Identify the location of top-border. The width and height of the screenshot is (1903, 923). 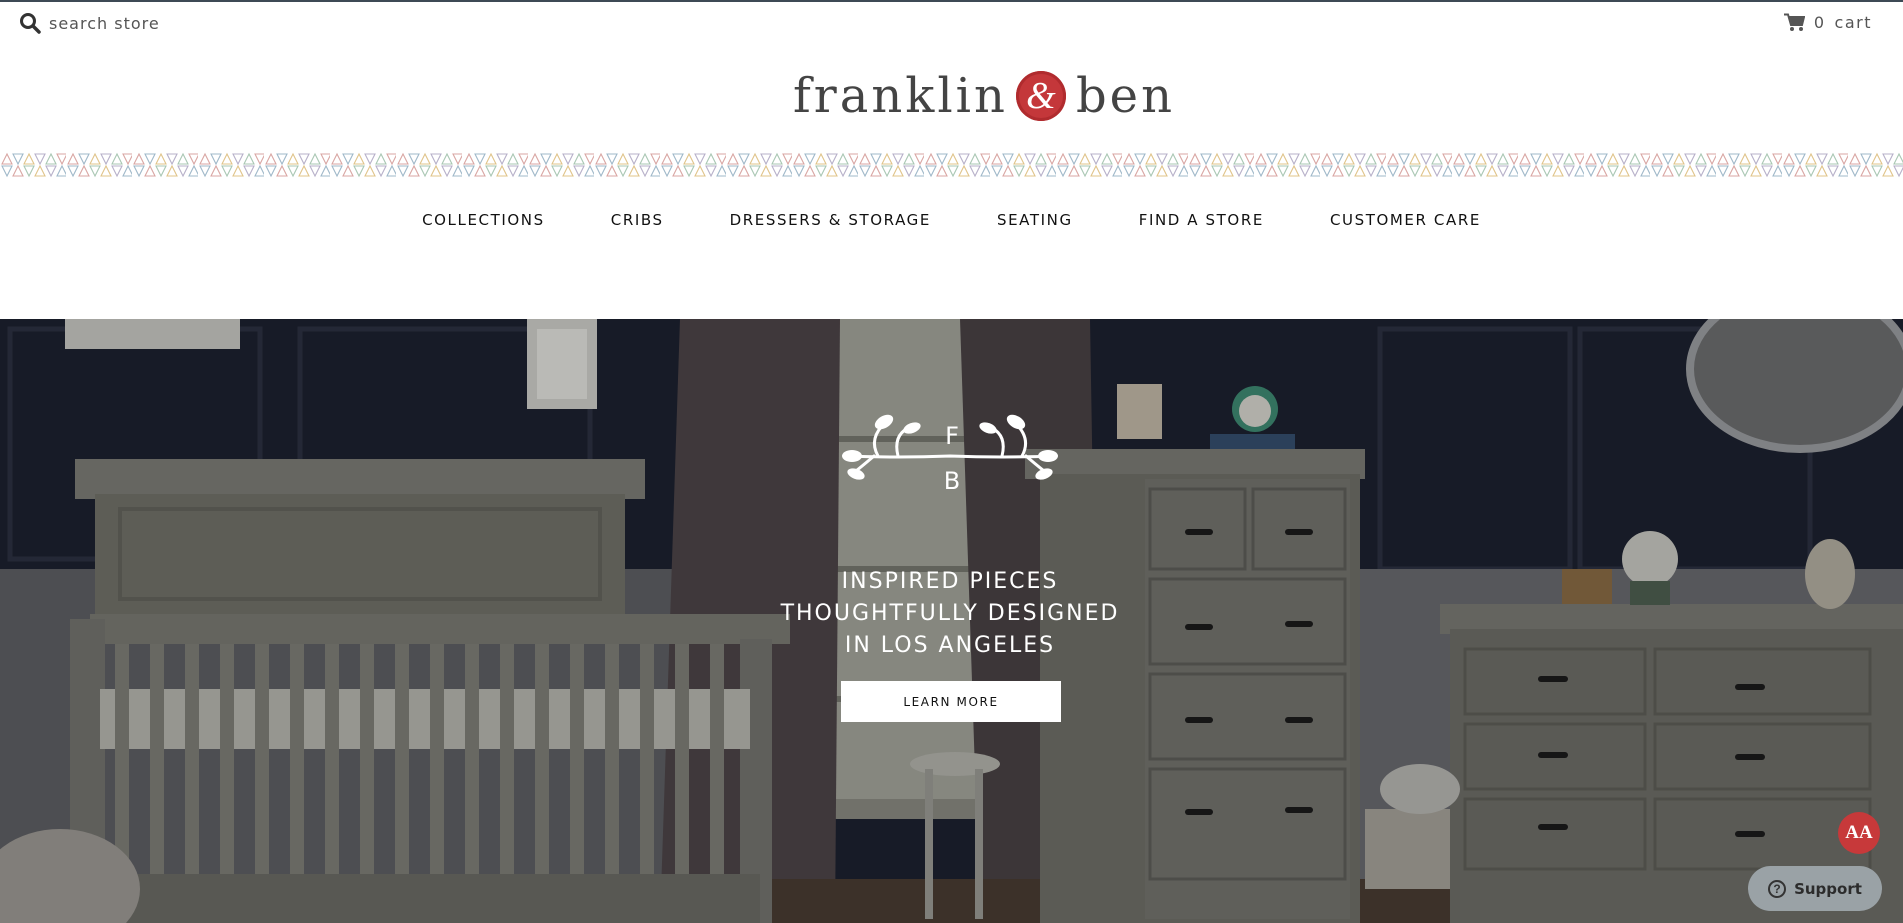
(951, 1).